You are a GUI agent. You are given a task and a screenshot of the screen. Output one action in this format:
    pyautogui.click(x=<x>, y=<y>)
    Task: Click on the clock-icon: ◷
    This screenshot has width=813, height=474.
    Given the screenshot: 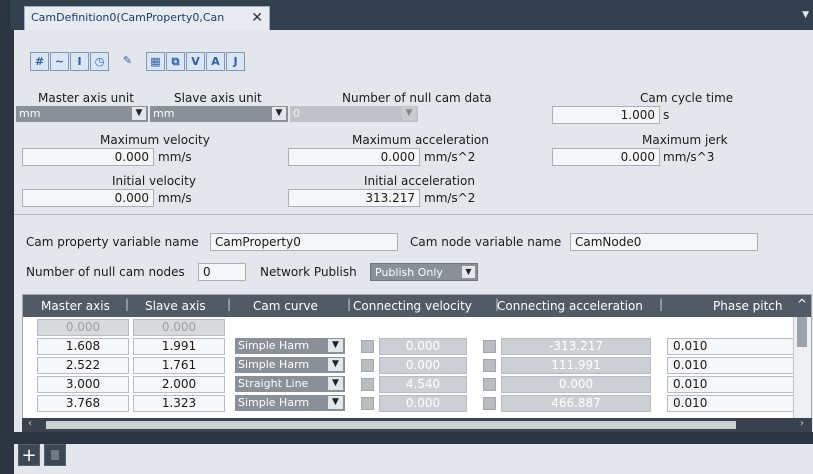 What is the action you would take?
    pyautogui.click(x=99, y=61)
    